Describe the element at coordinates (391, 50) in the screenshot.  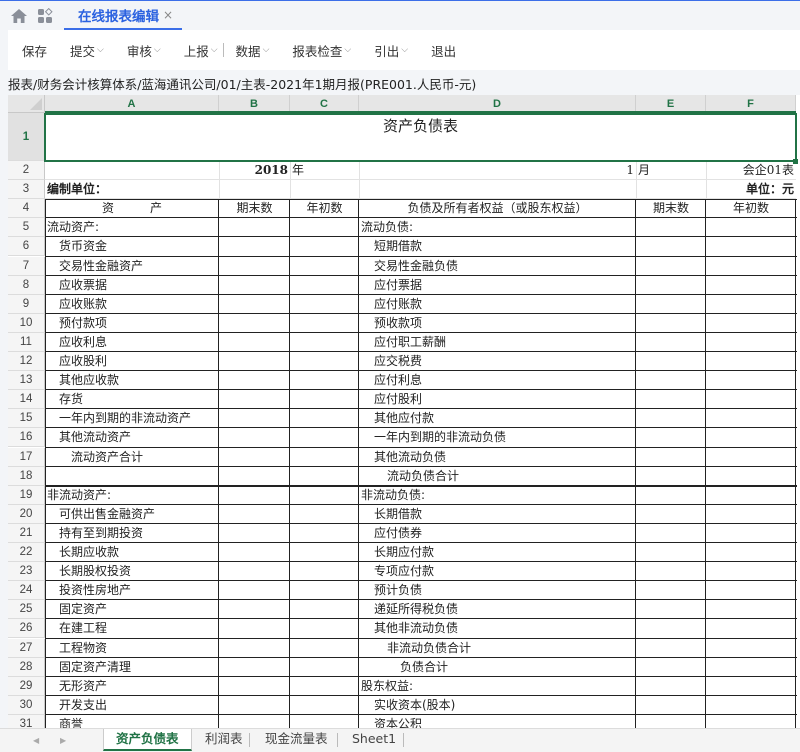
I see `toolbar-button-6: 引出 ⌵` at that location.